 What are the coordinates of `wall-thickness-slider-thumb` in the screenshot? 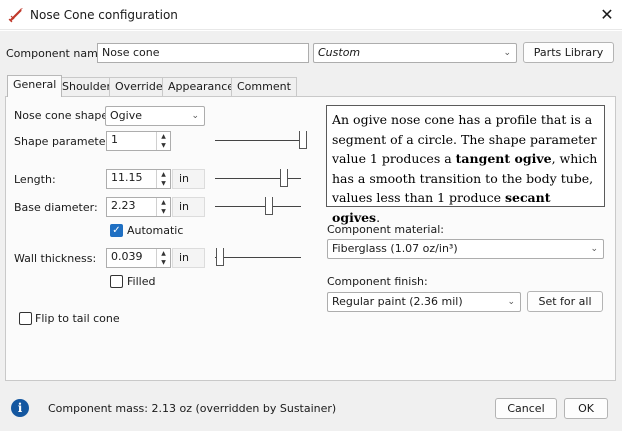 It's located at (220, 257).